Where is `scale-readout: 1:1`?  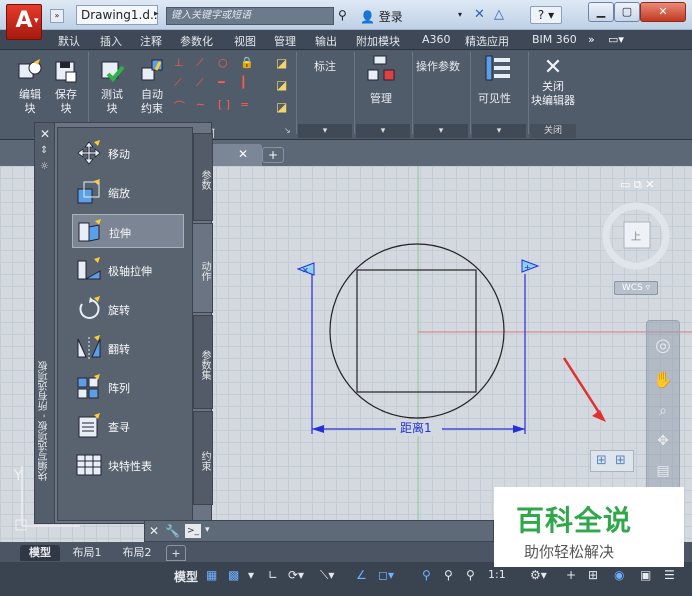 scale-readout: 1:1 is located at coordinates (497, 574).